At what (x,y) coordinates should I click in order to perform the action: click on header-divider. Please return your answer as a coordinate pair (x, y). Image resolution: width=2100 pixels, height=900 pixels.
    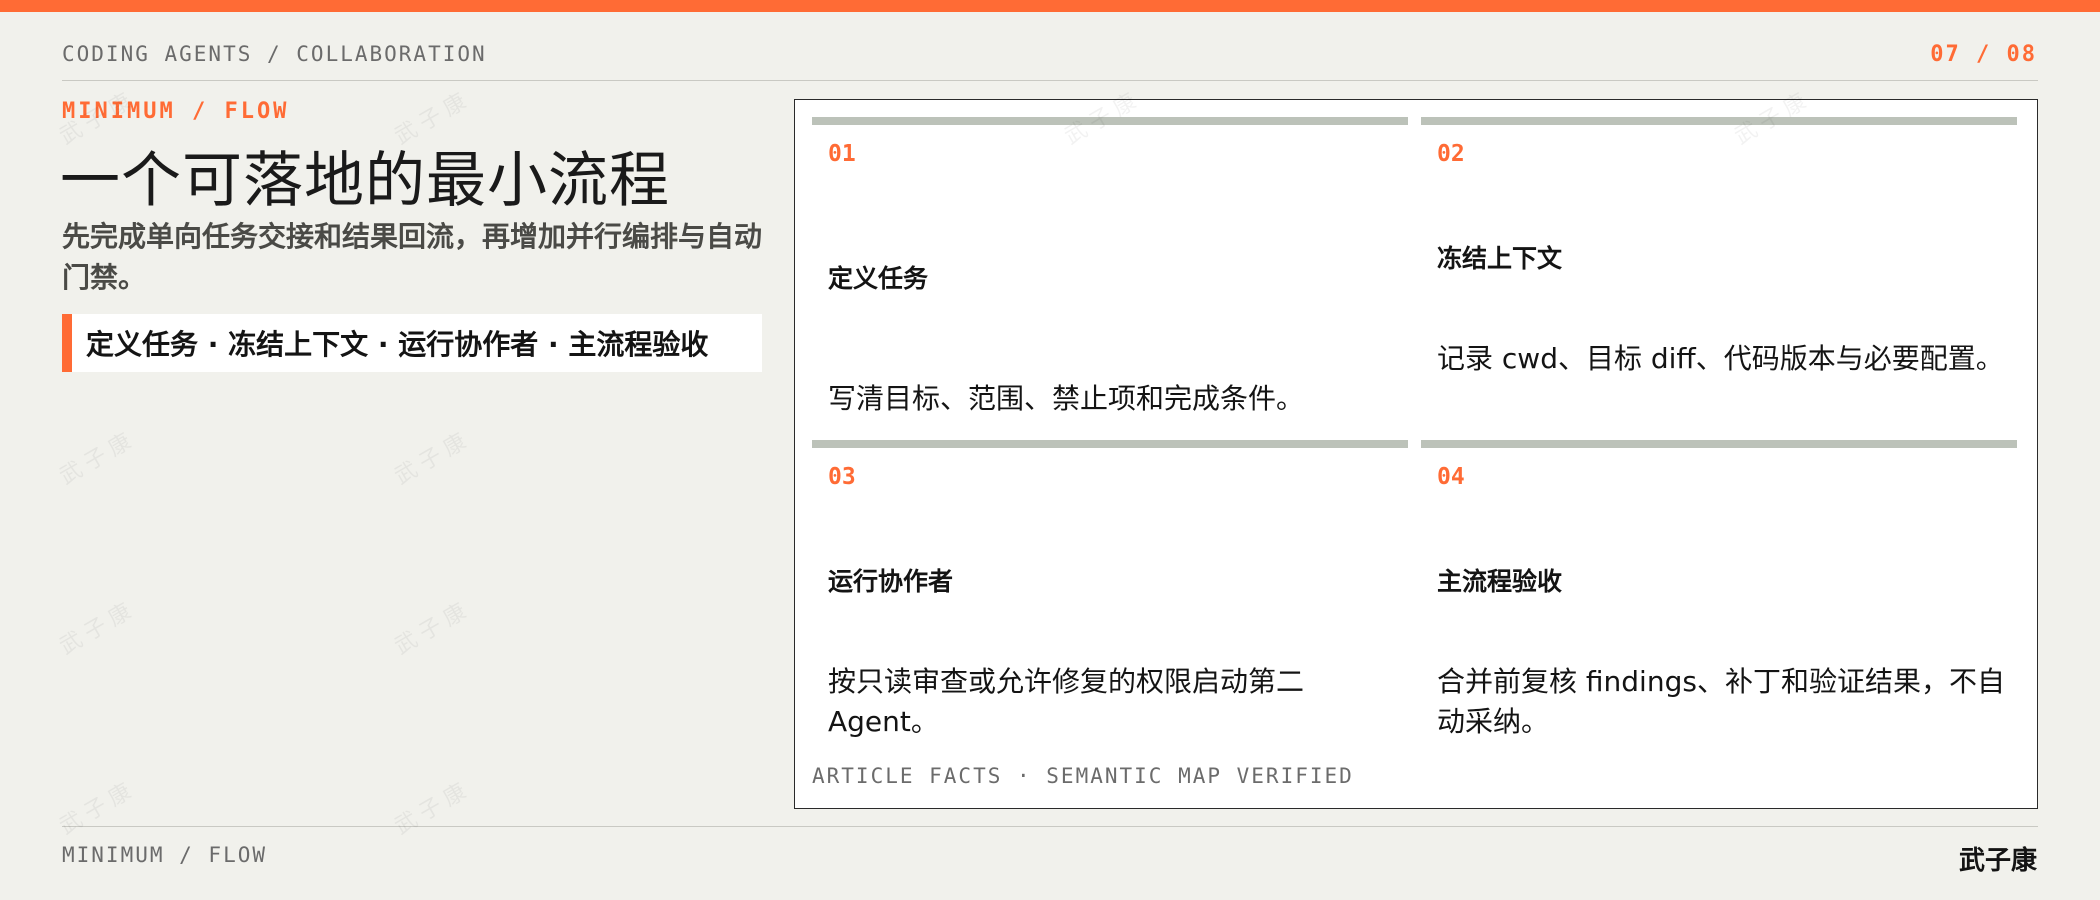
    Looking at the image, I should click on (1050, 80).